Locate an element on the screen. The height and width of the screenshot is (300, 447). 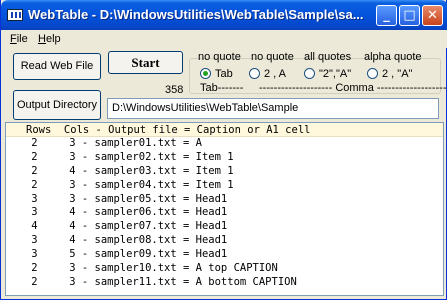
radio-all-quotes: "2","A" is located at coordinates (327, 74).